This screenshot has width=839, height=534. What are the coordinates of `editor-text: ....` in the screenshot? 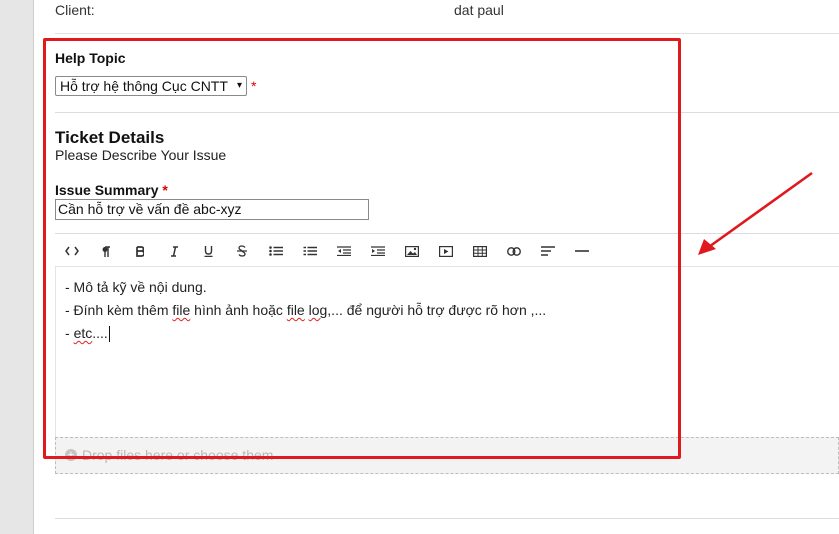 It's located at (100, 333).